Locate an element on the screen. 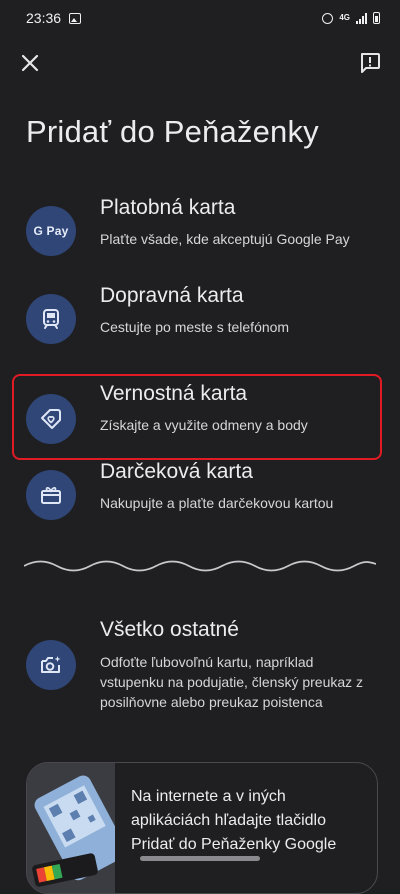 Image resolution: width=400 pixels, height=894 pixels. status-bar: 23:36 4G is located at coordinates (200, 18).